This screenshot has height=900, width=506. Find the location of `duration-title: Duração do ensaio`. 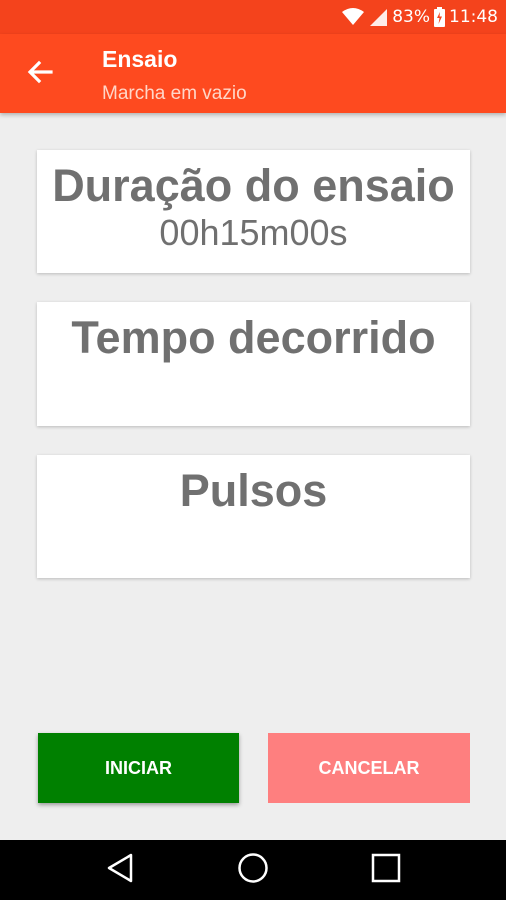

duration-title: Duração do ensaio is located at coordinates (253, 185).